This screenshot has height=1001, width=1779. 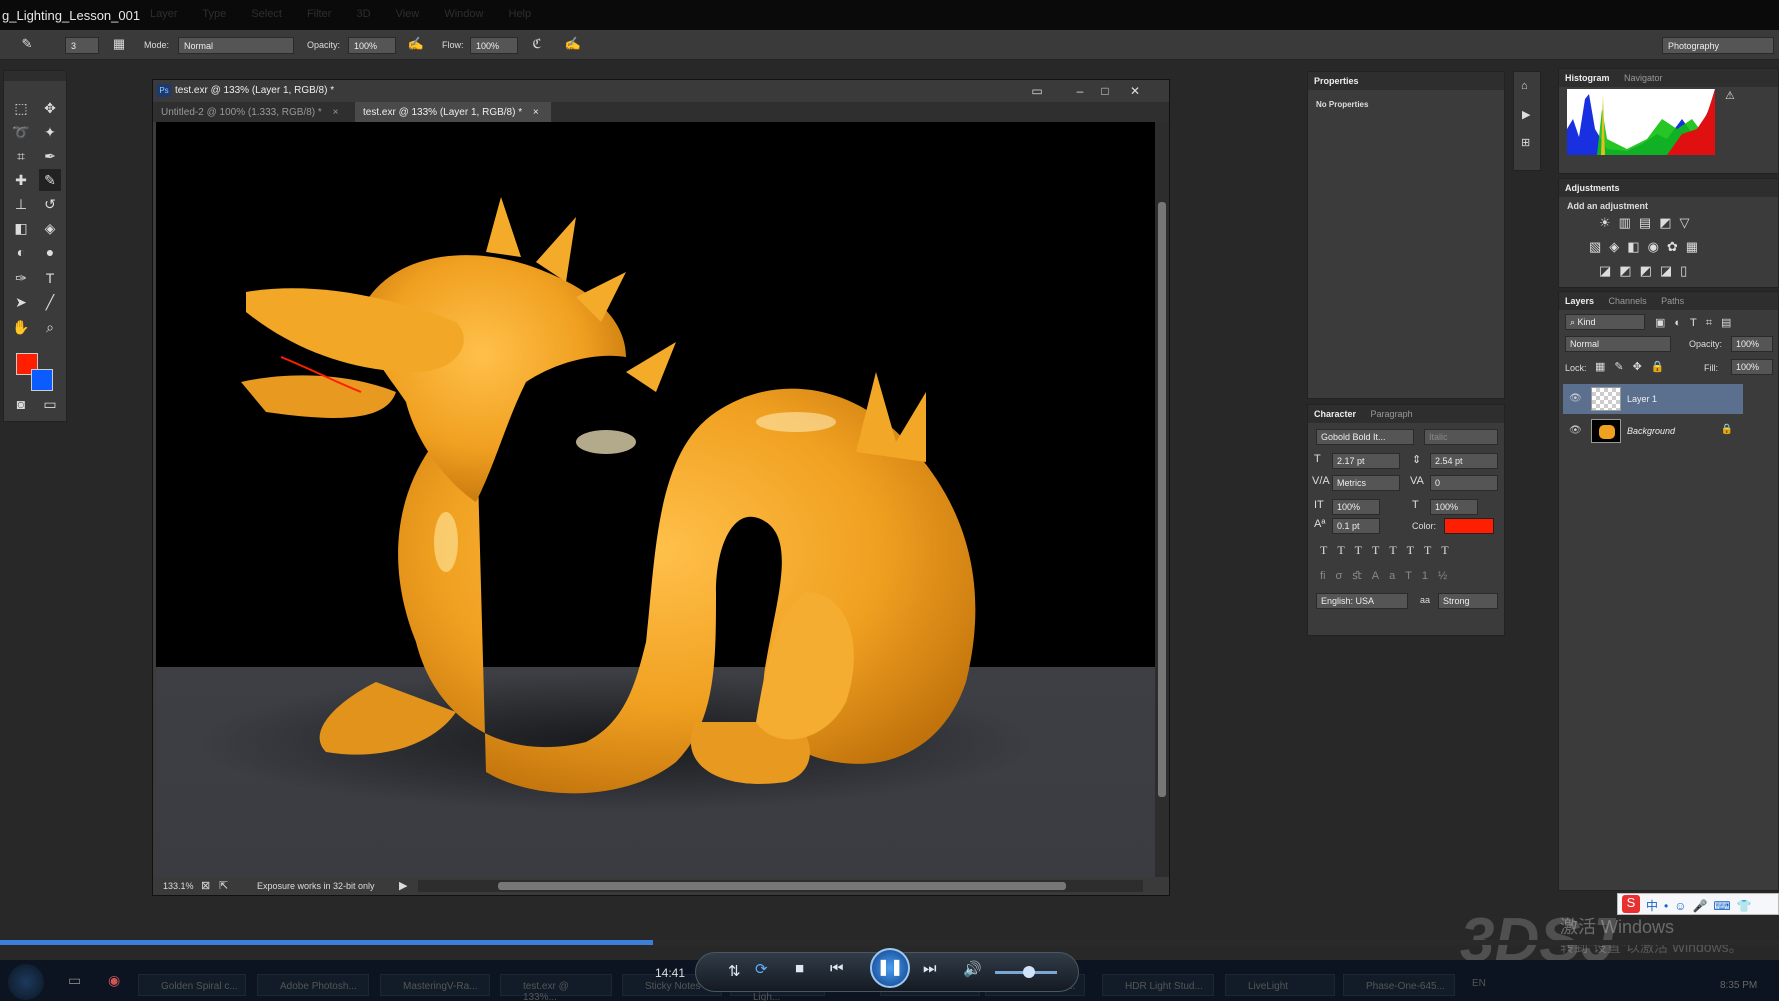 I want to click on blur-tool-icon: ◐, so click(x=21, y=252).